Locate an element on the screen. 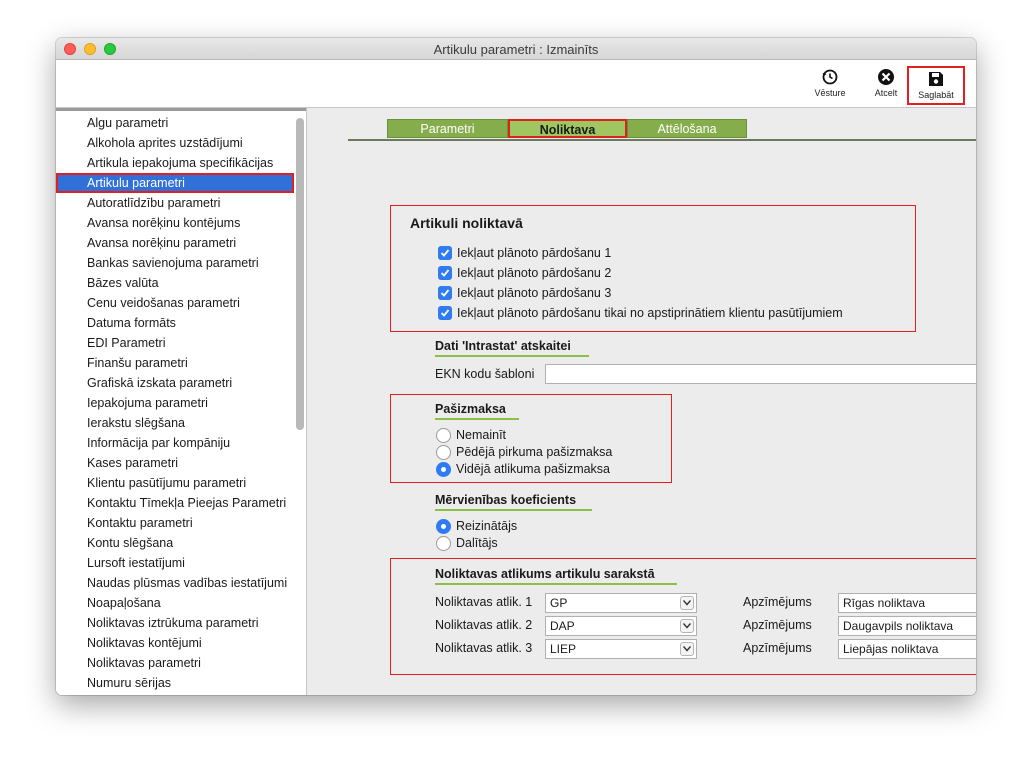 This screenshot has height=769, width=1032. balance-title: Noliktavas atlikums artikulu sarakstā is located at coordinates (556, 576).